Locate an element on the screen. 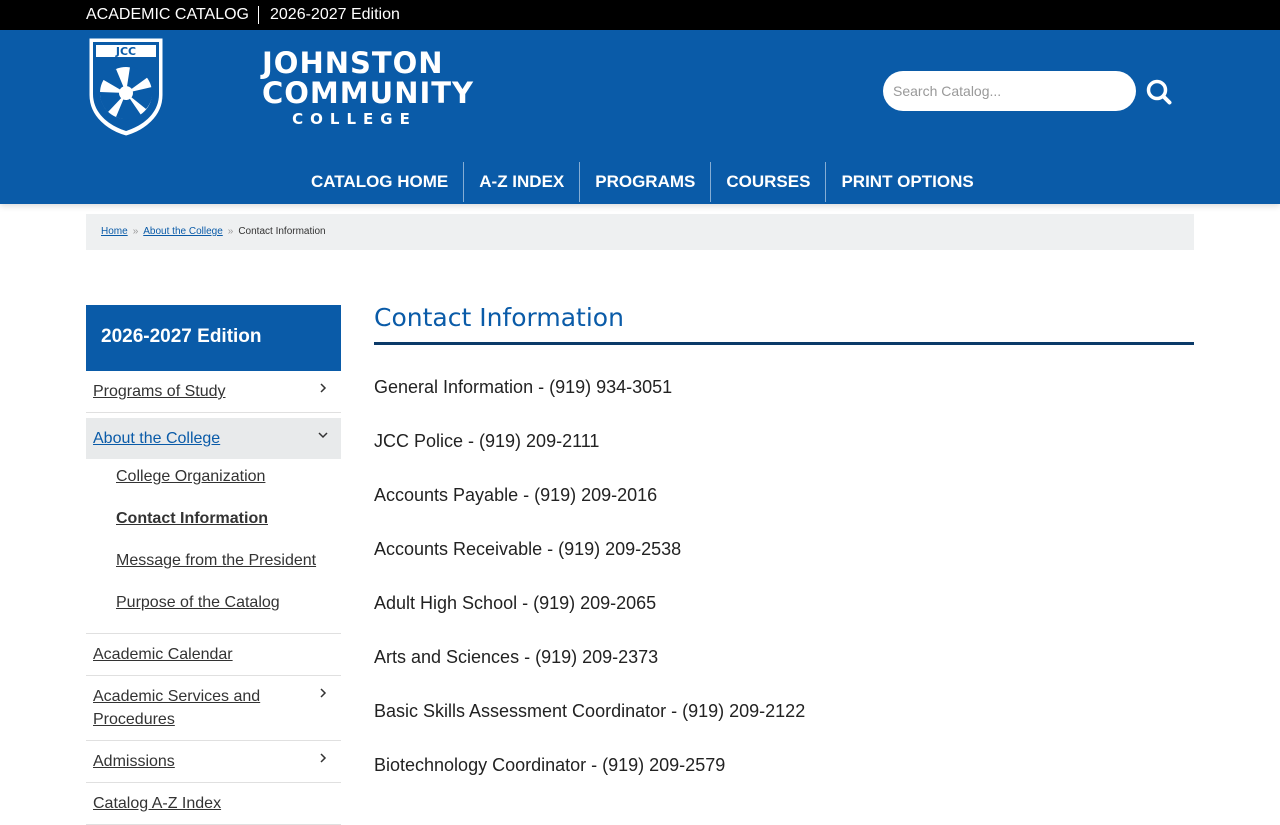 Image resolution: width=1280 pixels, height=825 pixels. logo-line-3: COLLEGE is located at coordinates (354, 119).